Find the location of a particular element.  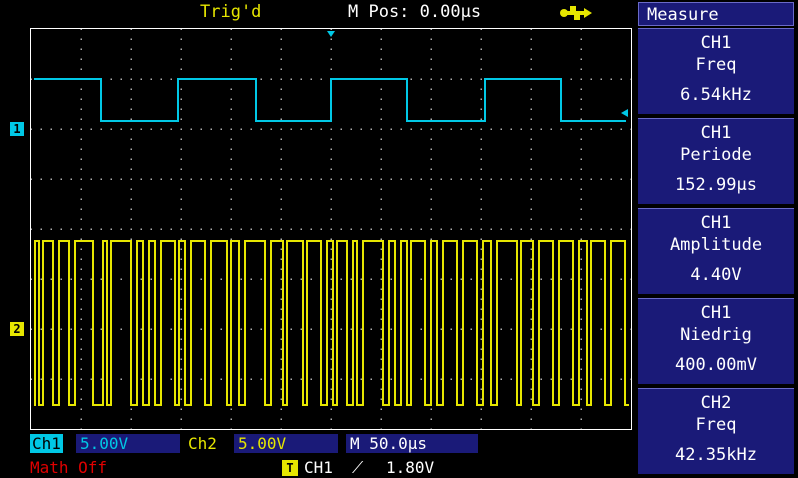

measure-item-5: CH2 Freq 42.35kHz is located at coordinates (716, 431).